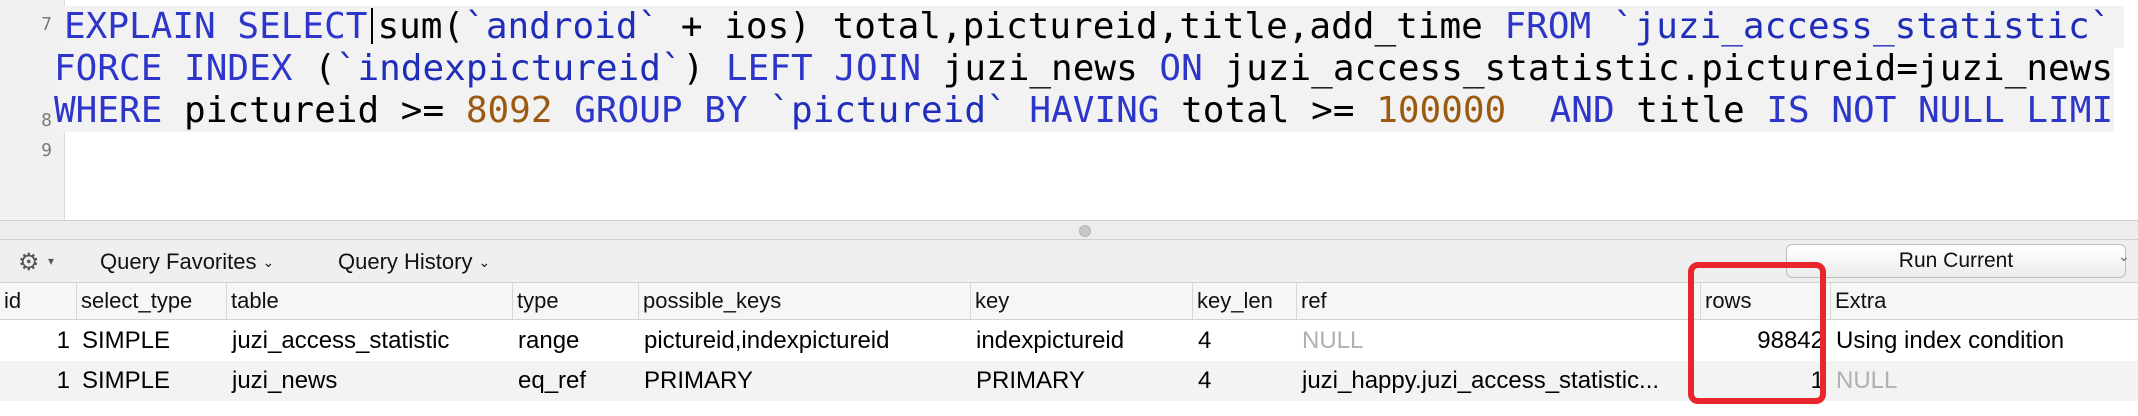 This screenshot has width=2138, height=416. I want to click on cell-key: PRIMARY, so click(1030, 380).